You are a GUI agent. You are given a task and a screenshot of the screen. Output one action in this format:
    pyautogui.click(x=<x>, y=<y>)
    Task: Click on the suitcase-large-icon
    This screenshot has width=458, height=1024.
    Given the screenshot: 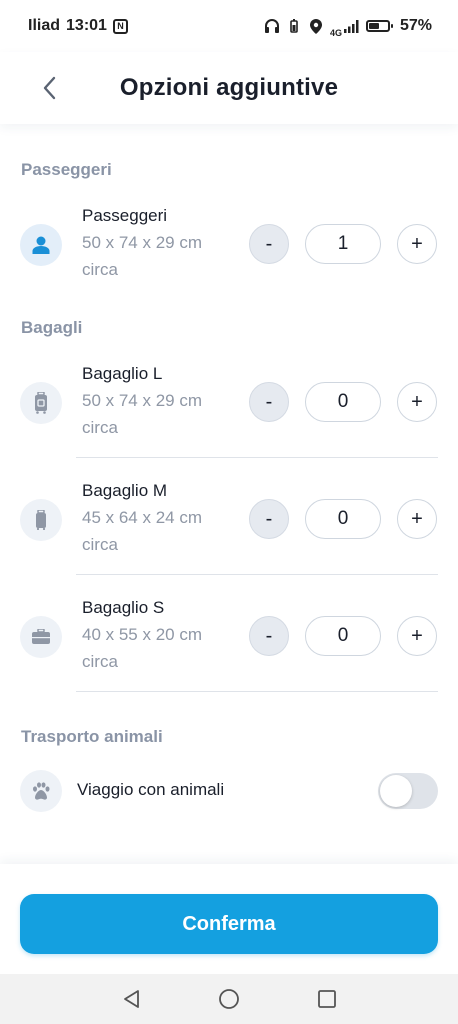 What is the action you would take?
    pyautogui.click(x=41, y=403)
    